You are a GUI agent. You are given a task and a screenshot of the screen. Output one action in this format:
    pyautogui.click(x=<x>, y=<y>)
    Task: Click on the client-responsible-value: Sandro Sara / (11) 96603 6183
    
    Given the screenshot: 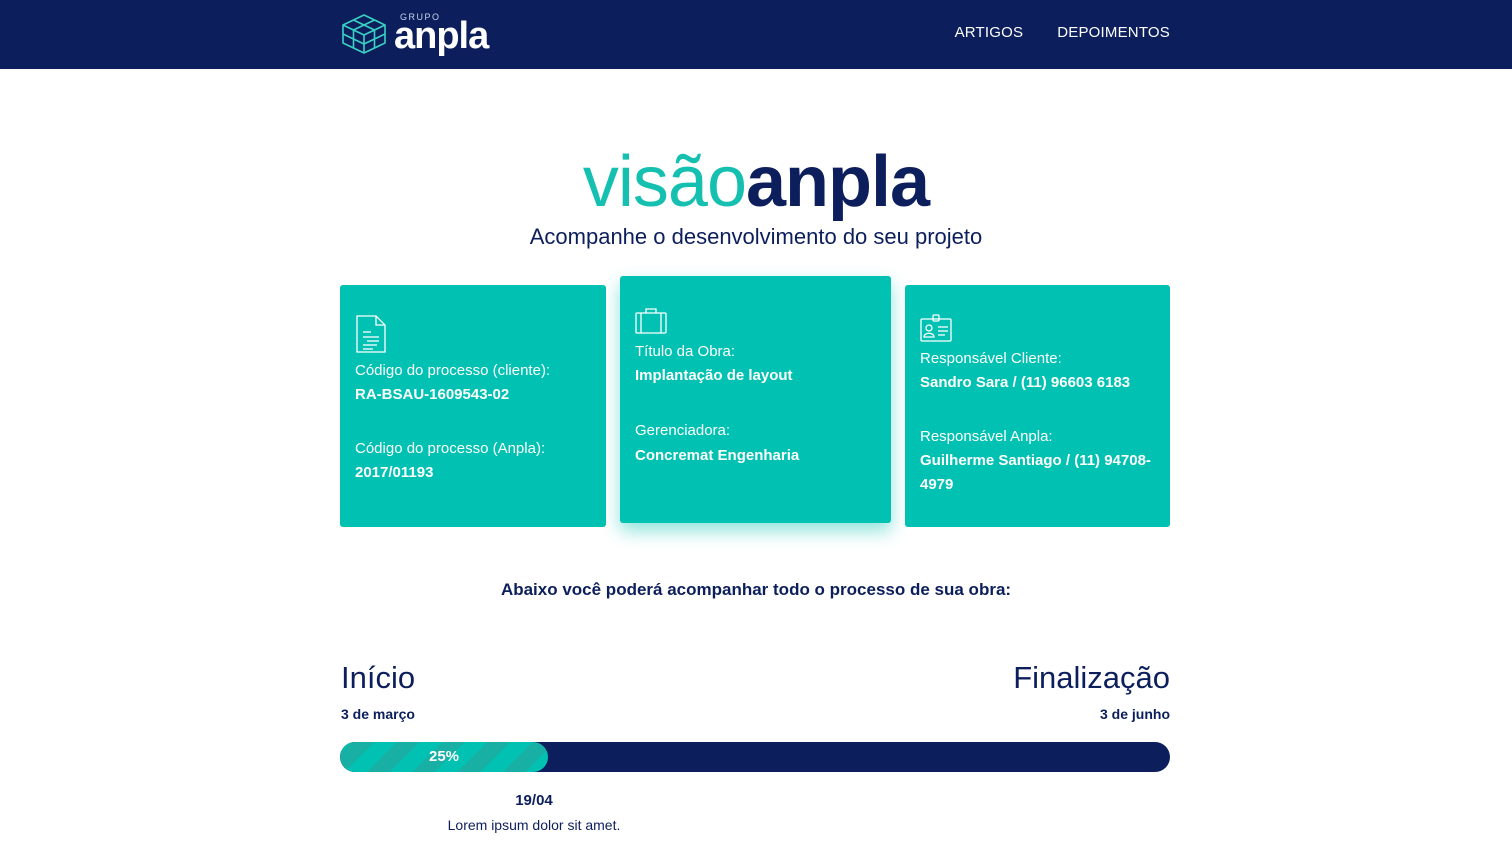 What is the action you would take?
    pyautogui.click(x=1025, y=382)
    